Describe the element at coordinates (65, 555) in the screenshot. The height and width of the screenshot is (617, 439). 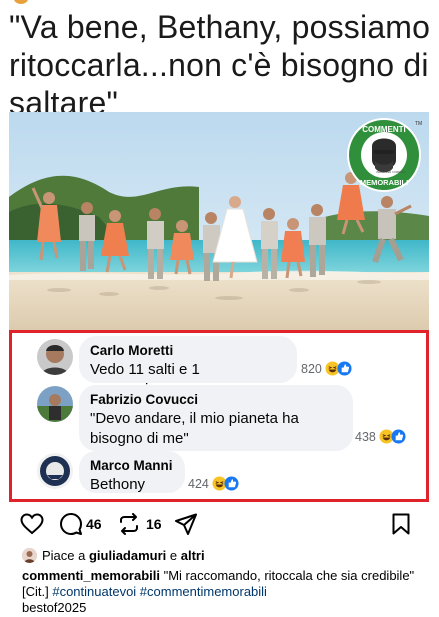
I see `likes-prefix: Piace a` at that location.